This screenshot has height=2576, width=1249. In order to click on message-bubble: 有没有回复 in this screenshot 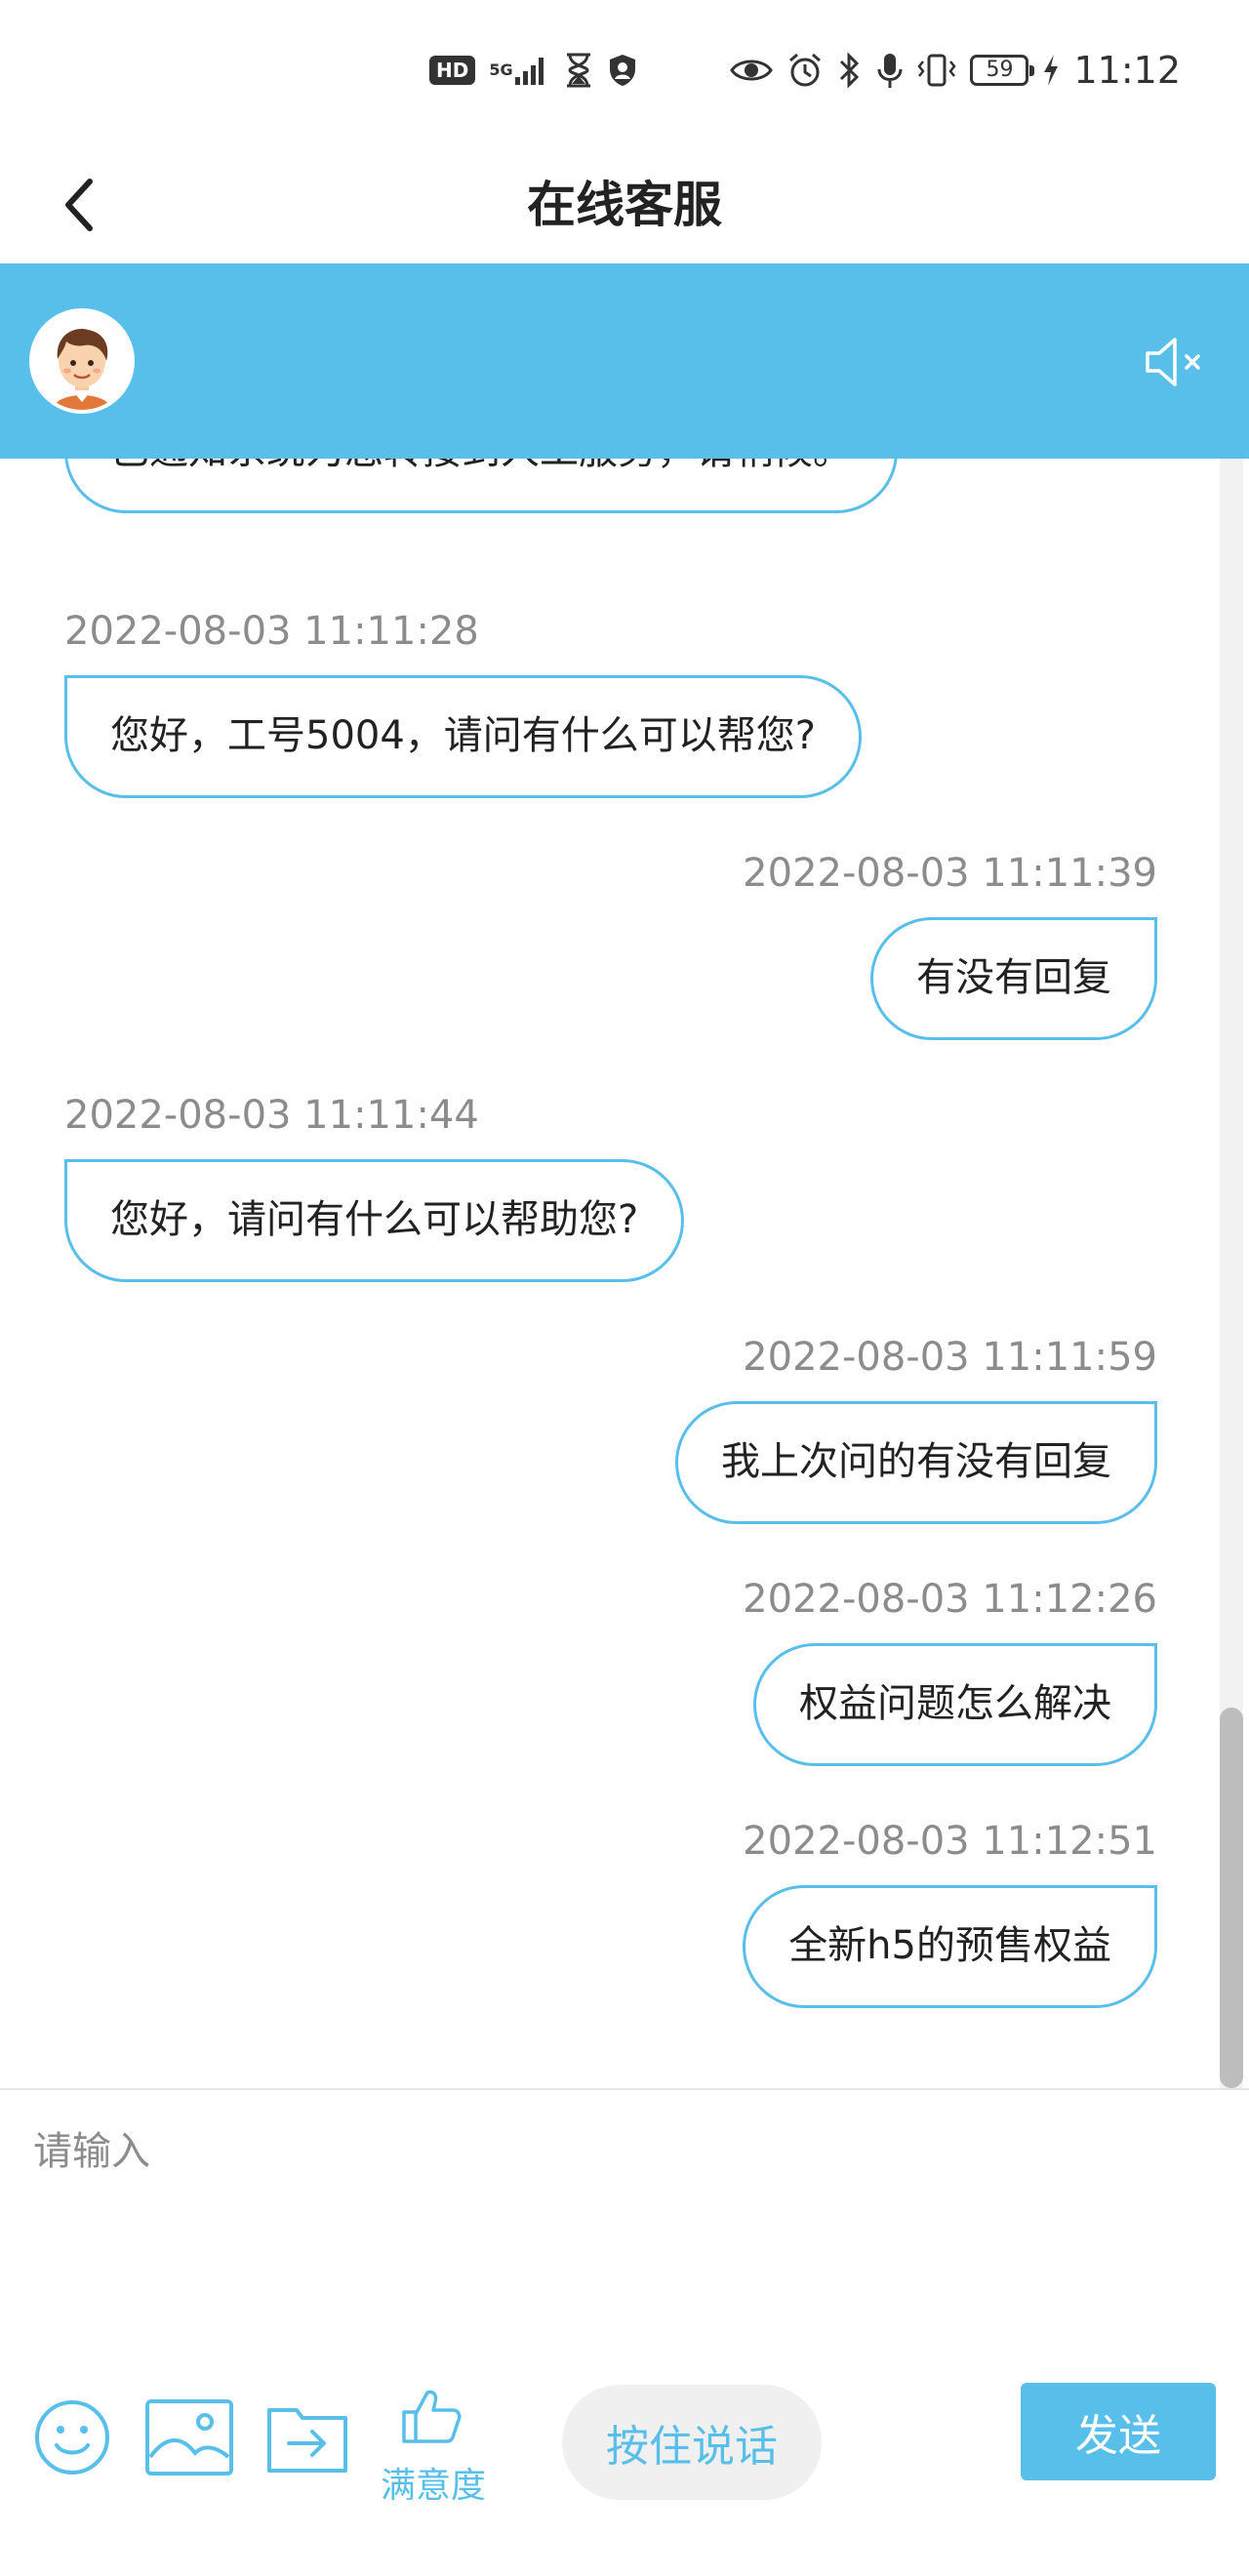, I will do `click(1013, 978)`.